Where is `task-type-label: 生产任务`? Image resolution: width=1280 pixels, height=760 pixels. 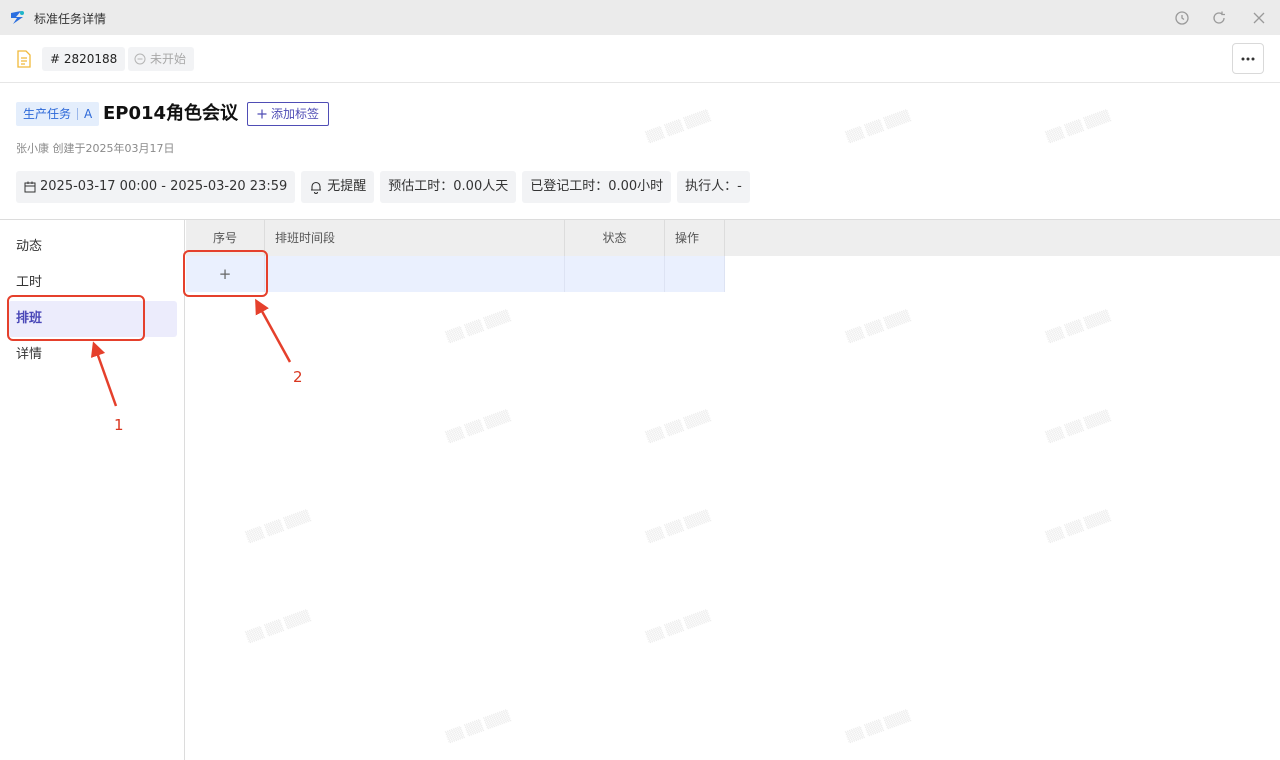 task-type-label: 生产任务 is located at coordinates (47, 114).